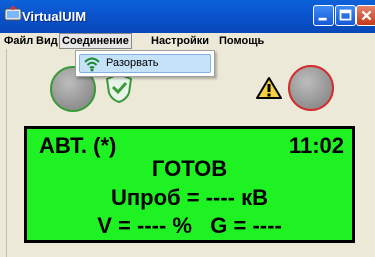  Describe the element at coordinates (189, 225) in the screenshot. I see `v-g-readout: V = ---- % G = ----` at that location.